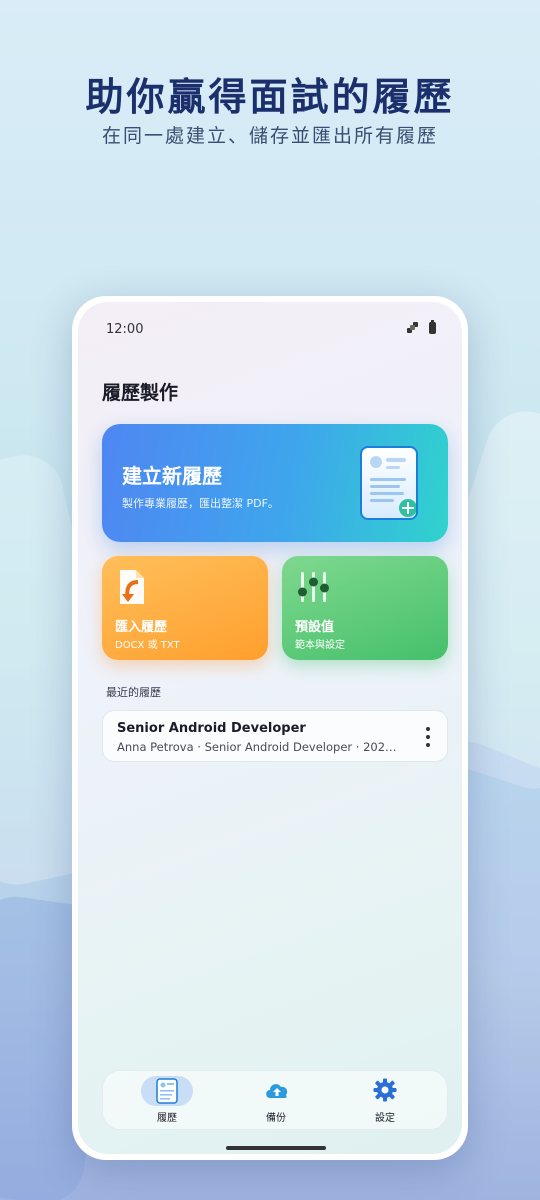 The height and width of the screenshot is (1200, 540). I want to click on bottom-navigation: 履歷 備份 設定, so click(275, 1100).